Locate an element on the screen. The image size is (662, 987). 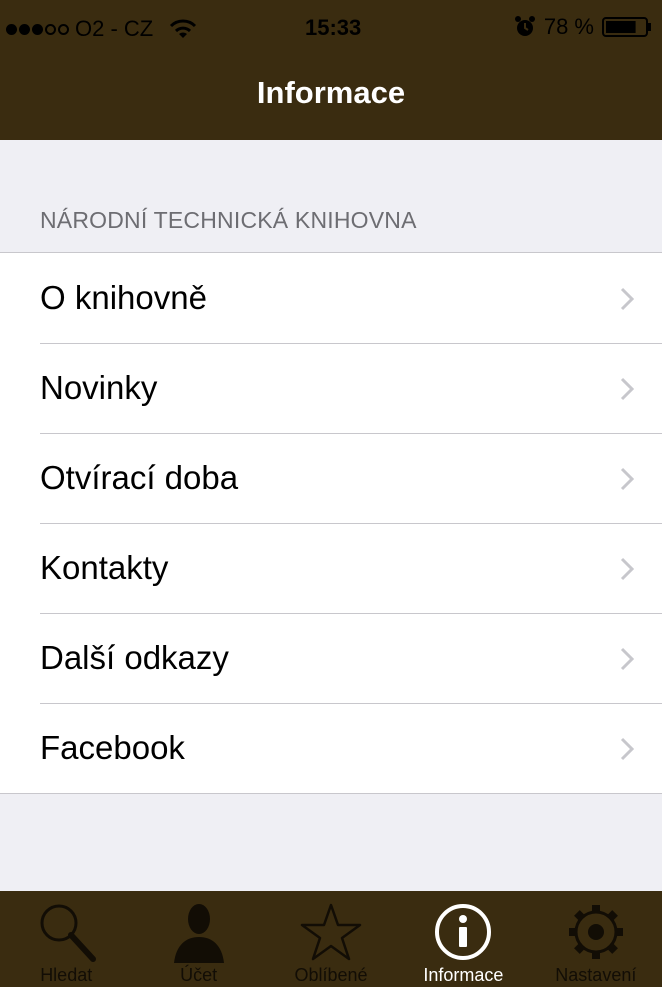
tab-informace: Informace is located at coordinates (463, 939).